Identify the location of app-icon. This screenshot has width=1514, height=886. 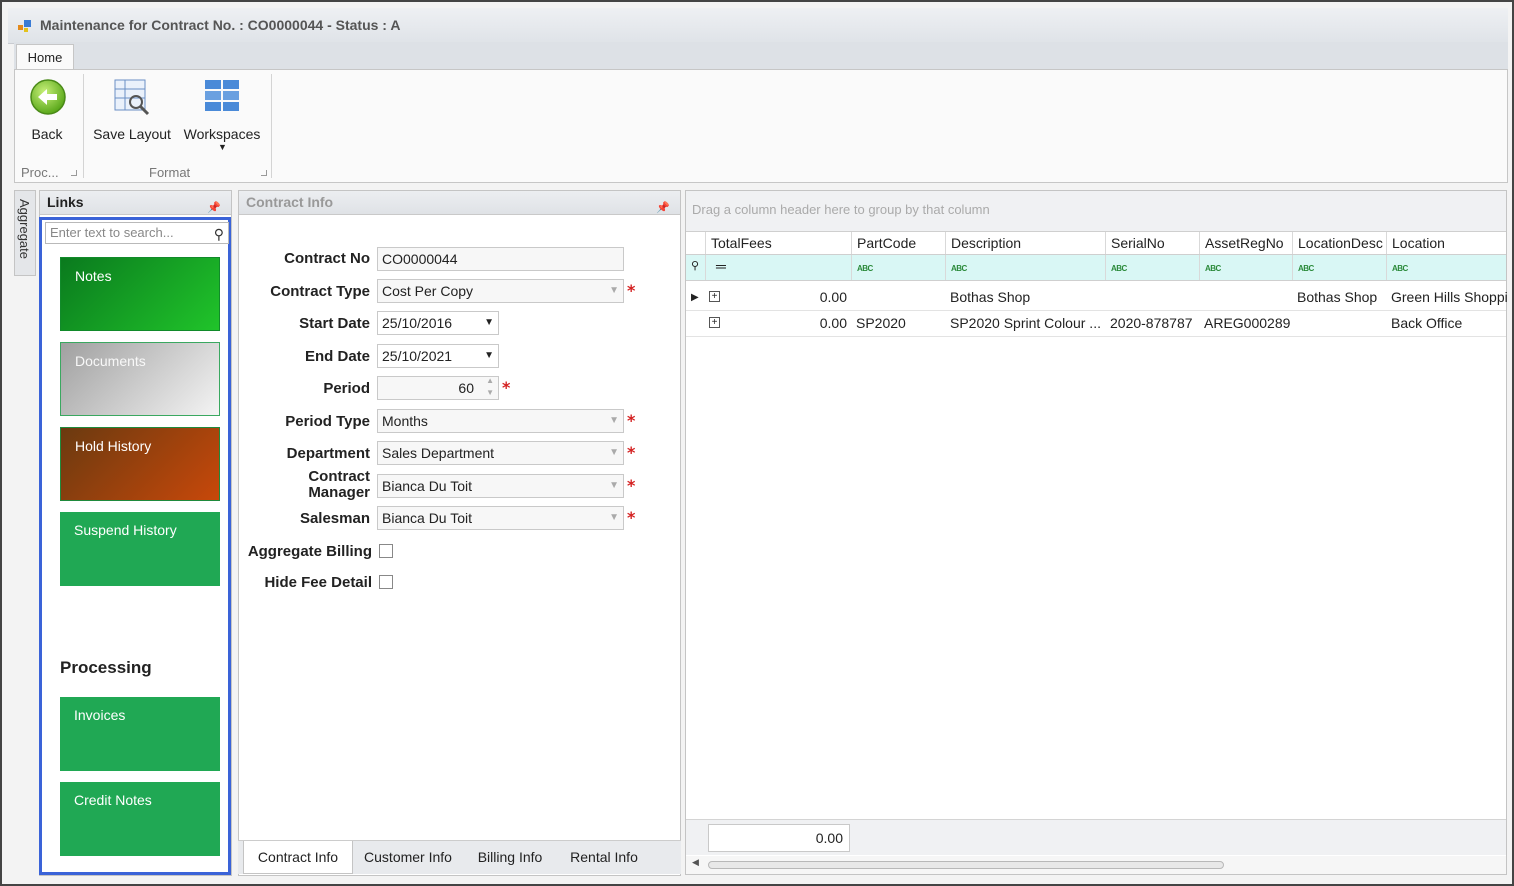
(24, 26).